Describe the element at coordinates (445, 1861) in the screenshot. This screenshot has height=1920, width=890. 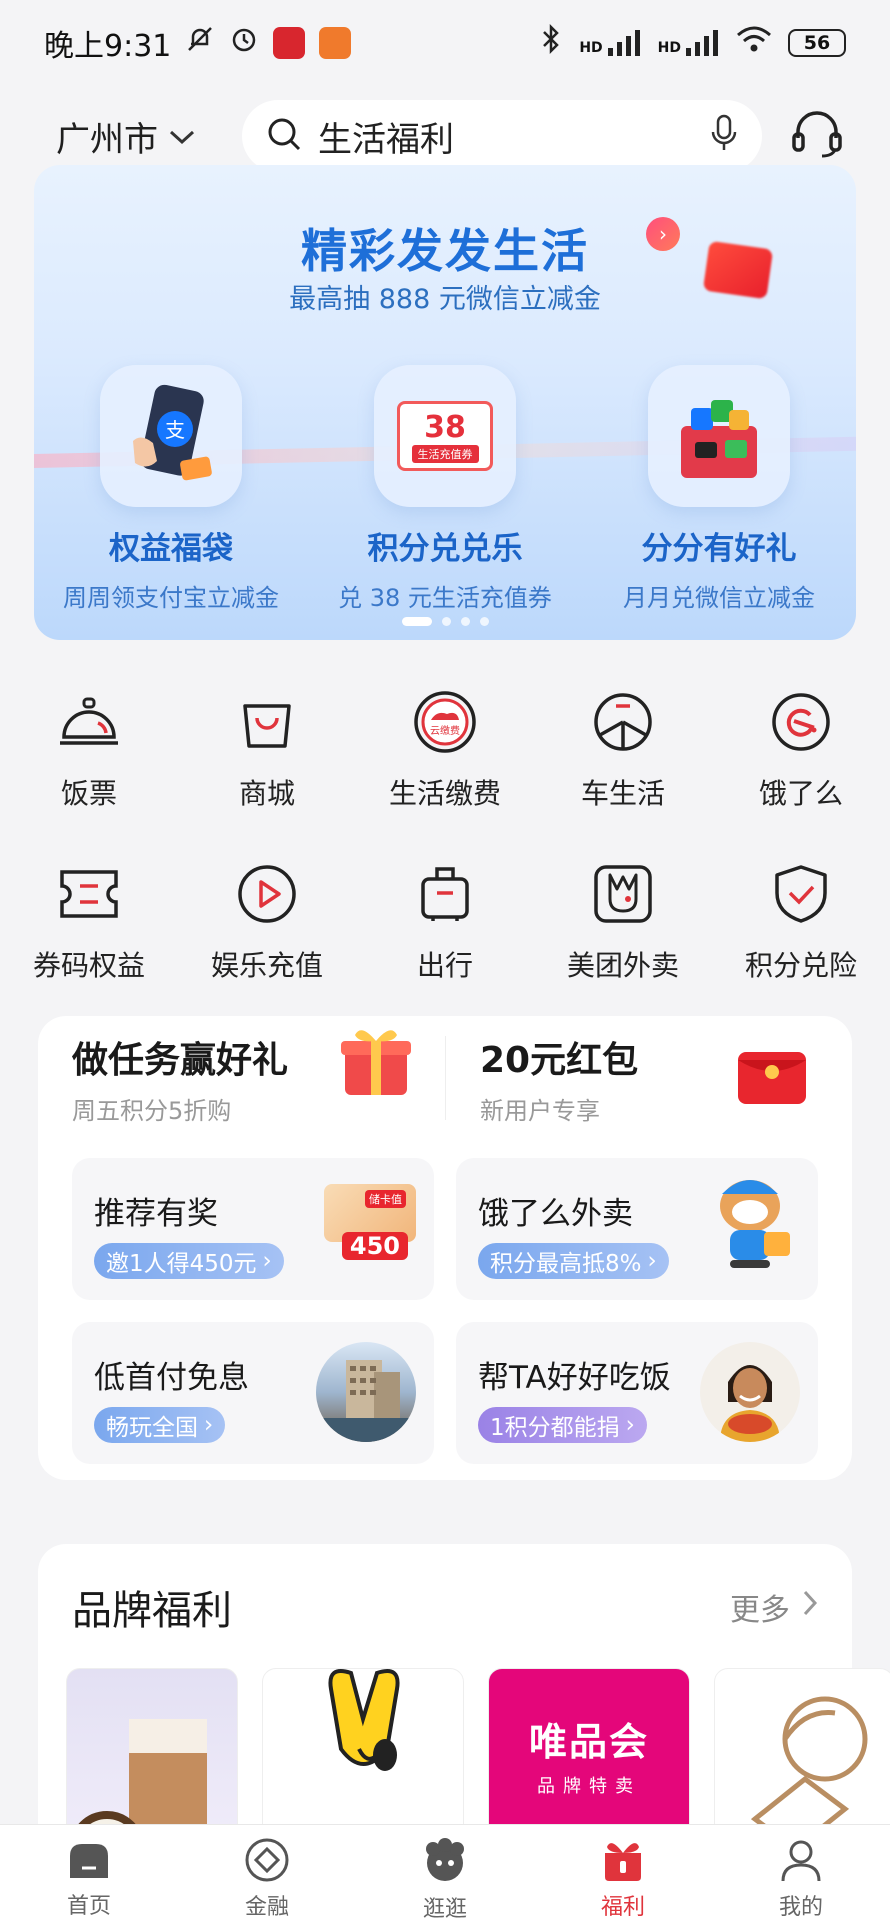
I see `browse-icon` at that location.